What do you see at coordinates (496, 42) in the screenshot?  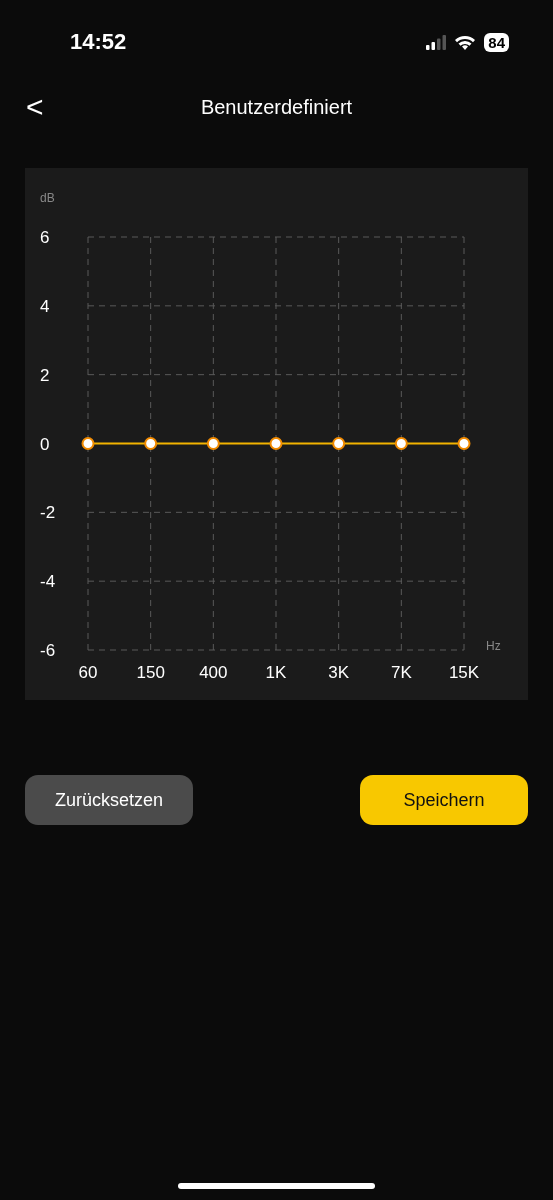 I see `battery-level: 84` at bounding box center [496, 42].